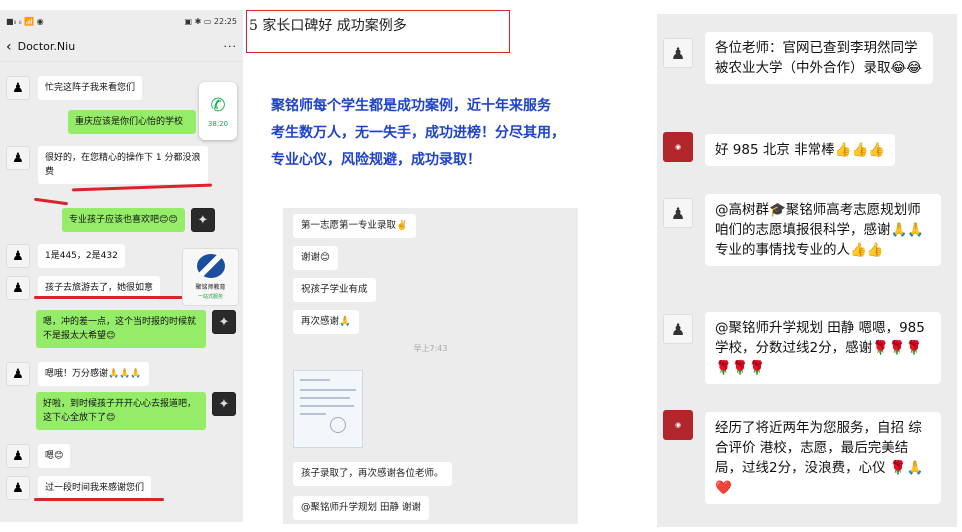 The image size is (962, 532). Describe the element at coordinates (123, 220) in the screenshot. I see `message-text: 专业孩子应该也喜欢吧😊😊` at that location.